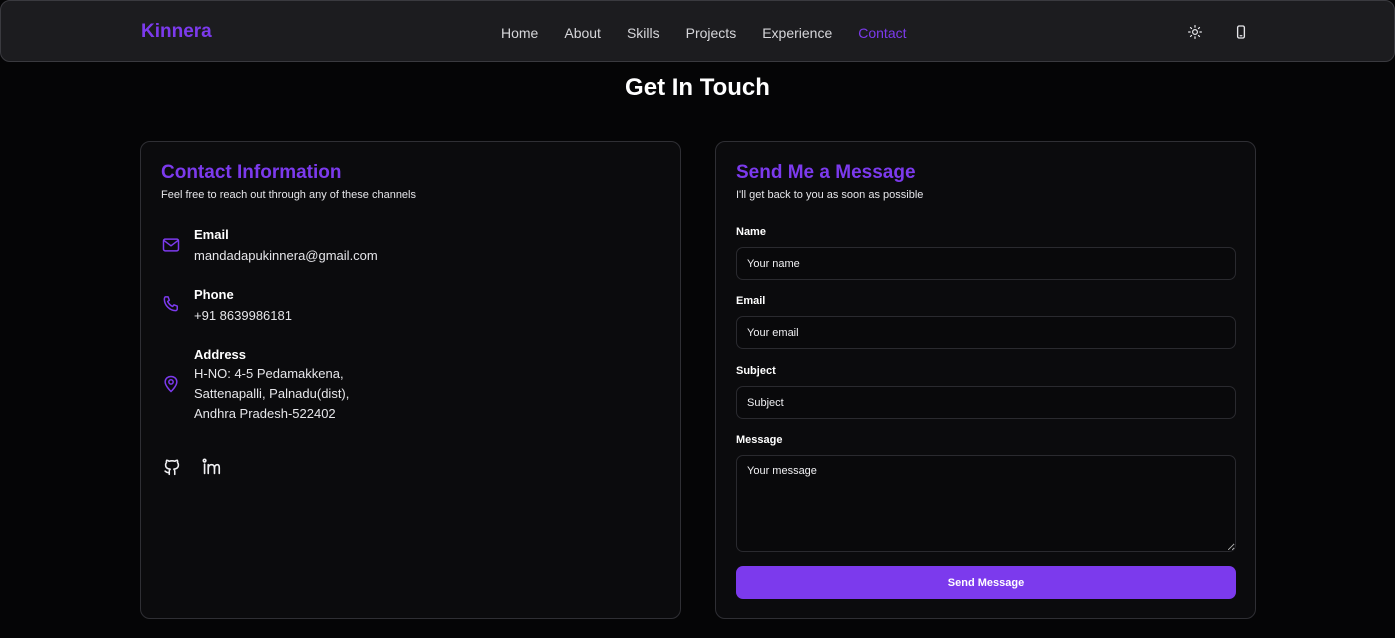 The height and width of the screenshot is (638, 1395). Describe the element at coordinates (265, 413) in the screenshot. I see `contact-address-line-3: Andhra Pradesh-522402` at that location.